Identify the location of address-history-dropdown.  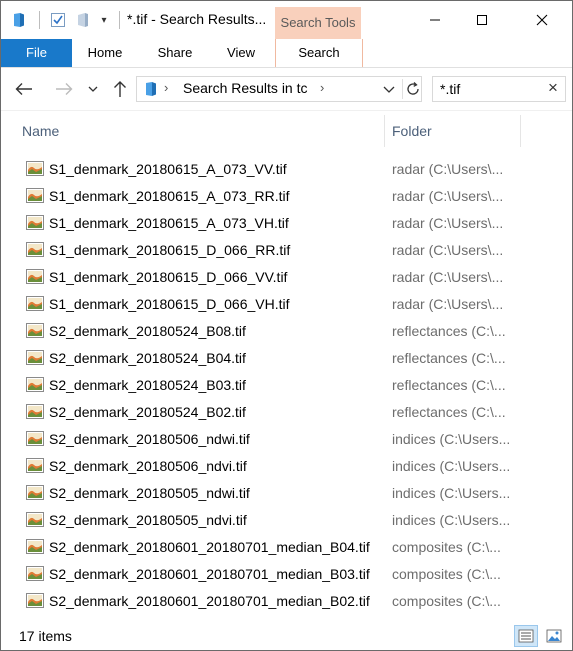
(389, 90).